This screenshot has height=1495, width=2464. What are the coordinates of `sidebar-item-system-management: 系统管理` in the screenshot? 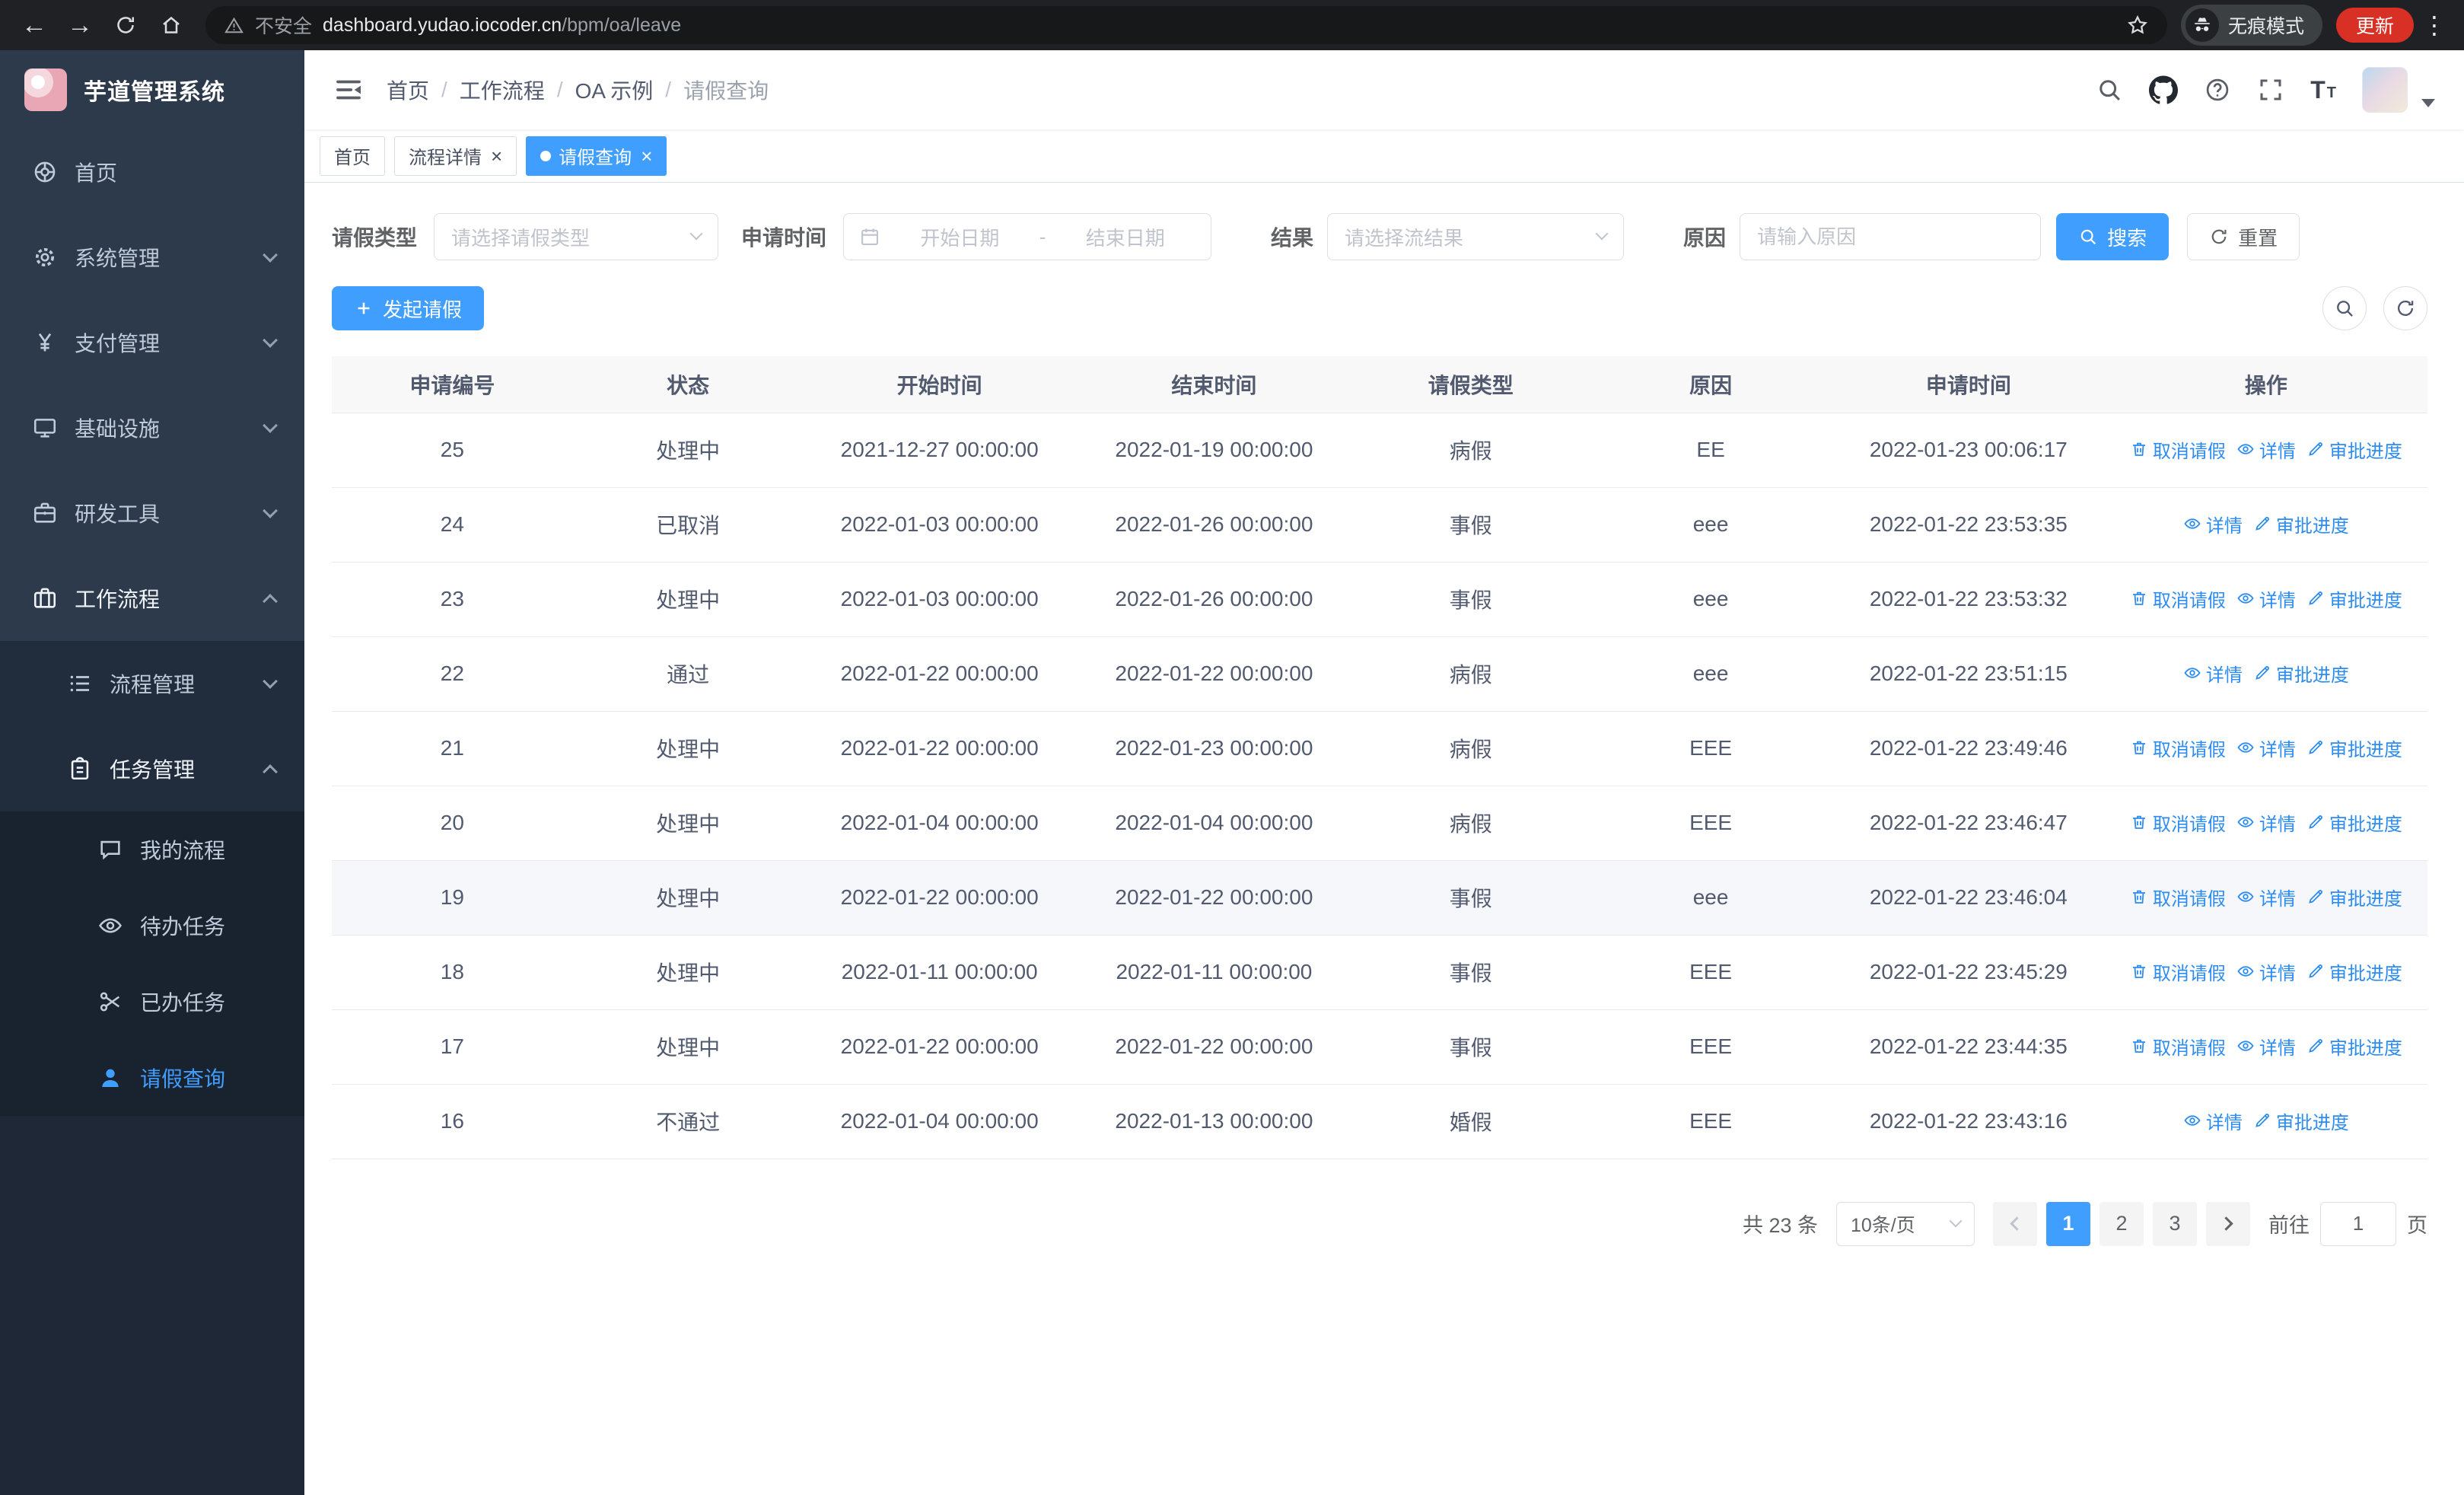 It's located at (152, 258).